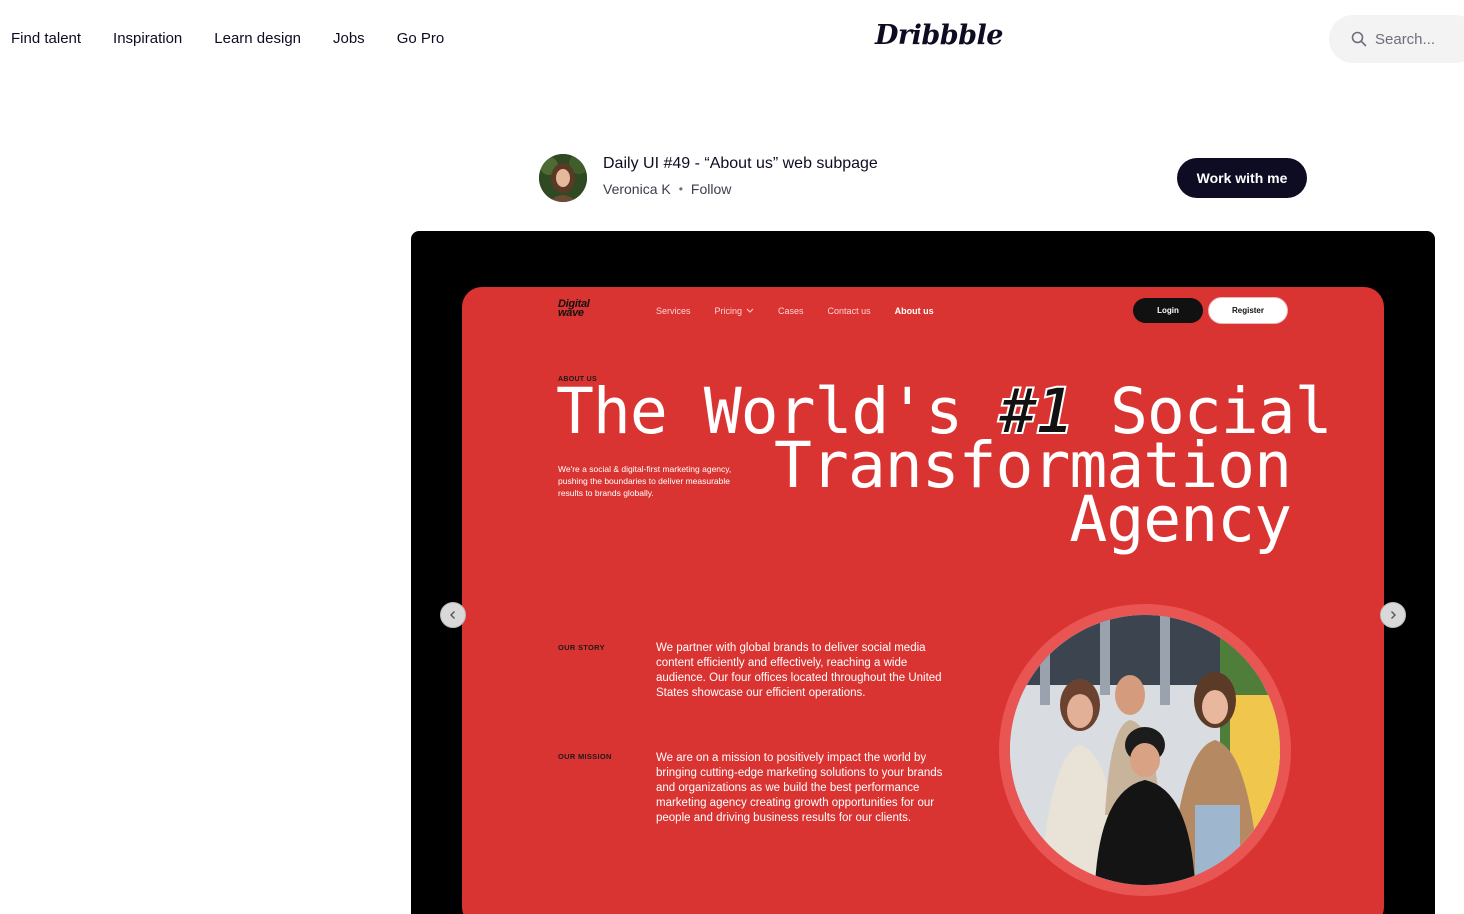 This screenshot has height=914, width=1464. What do you see at coordinates (791, 311) in the screenshot?
I see `site-nav-cases: Cases` at bounding box center [791, 311].